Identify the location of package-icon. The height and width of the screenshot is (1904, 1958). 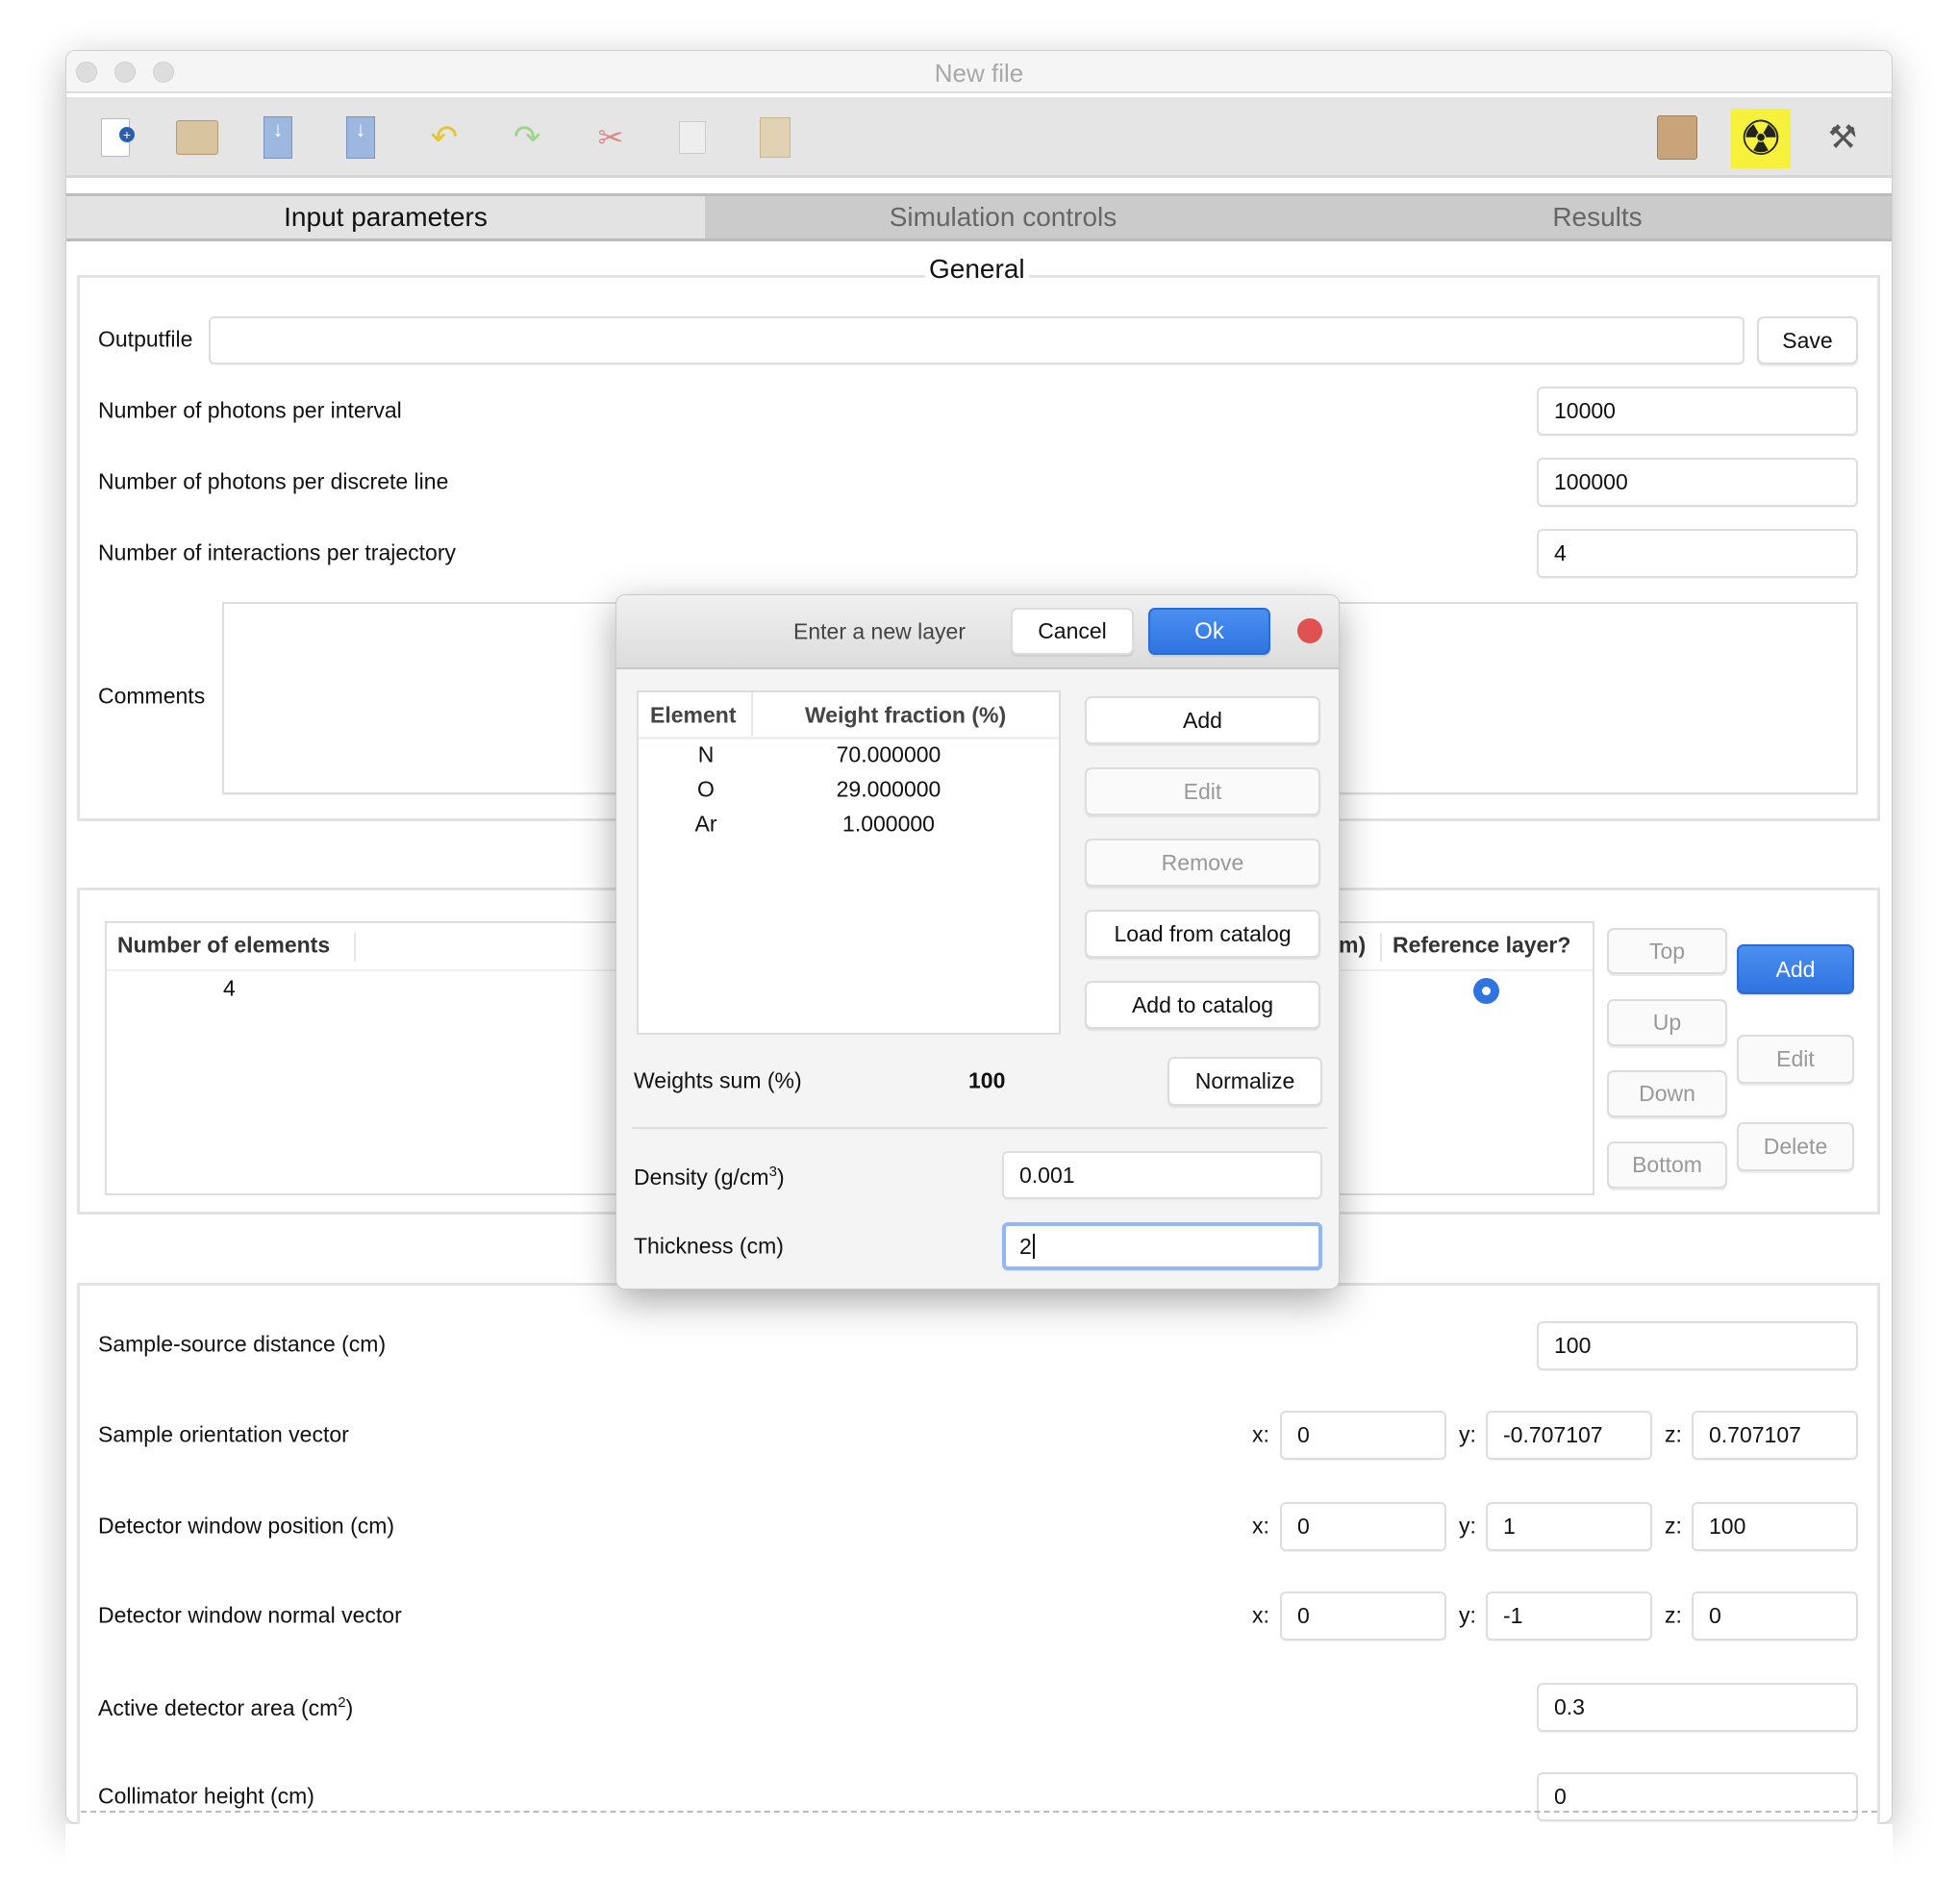
(1677, 138).